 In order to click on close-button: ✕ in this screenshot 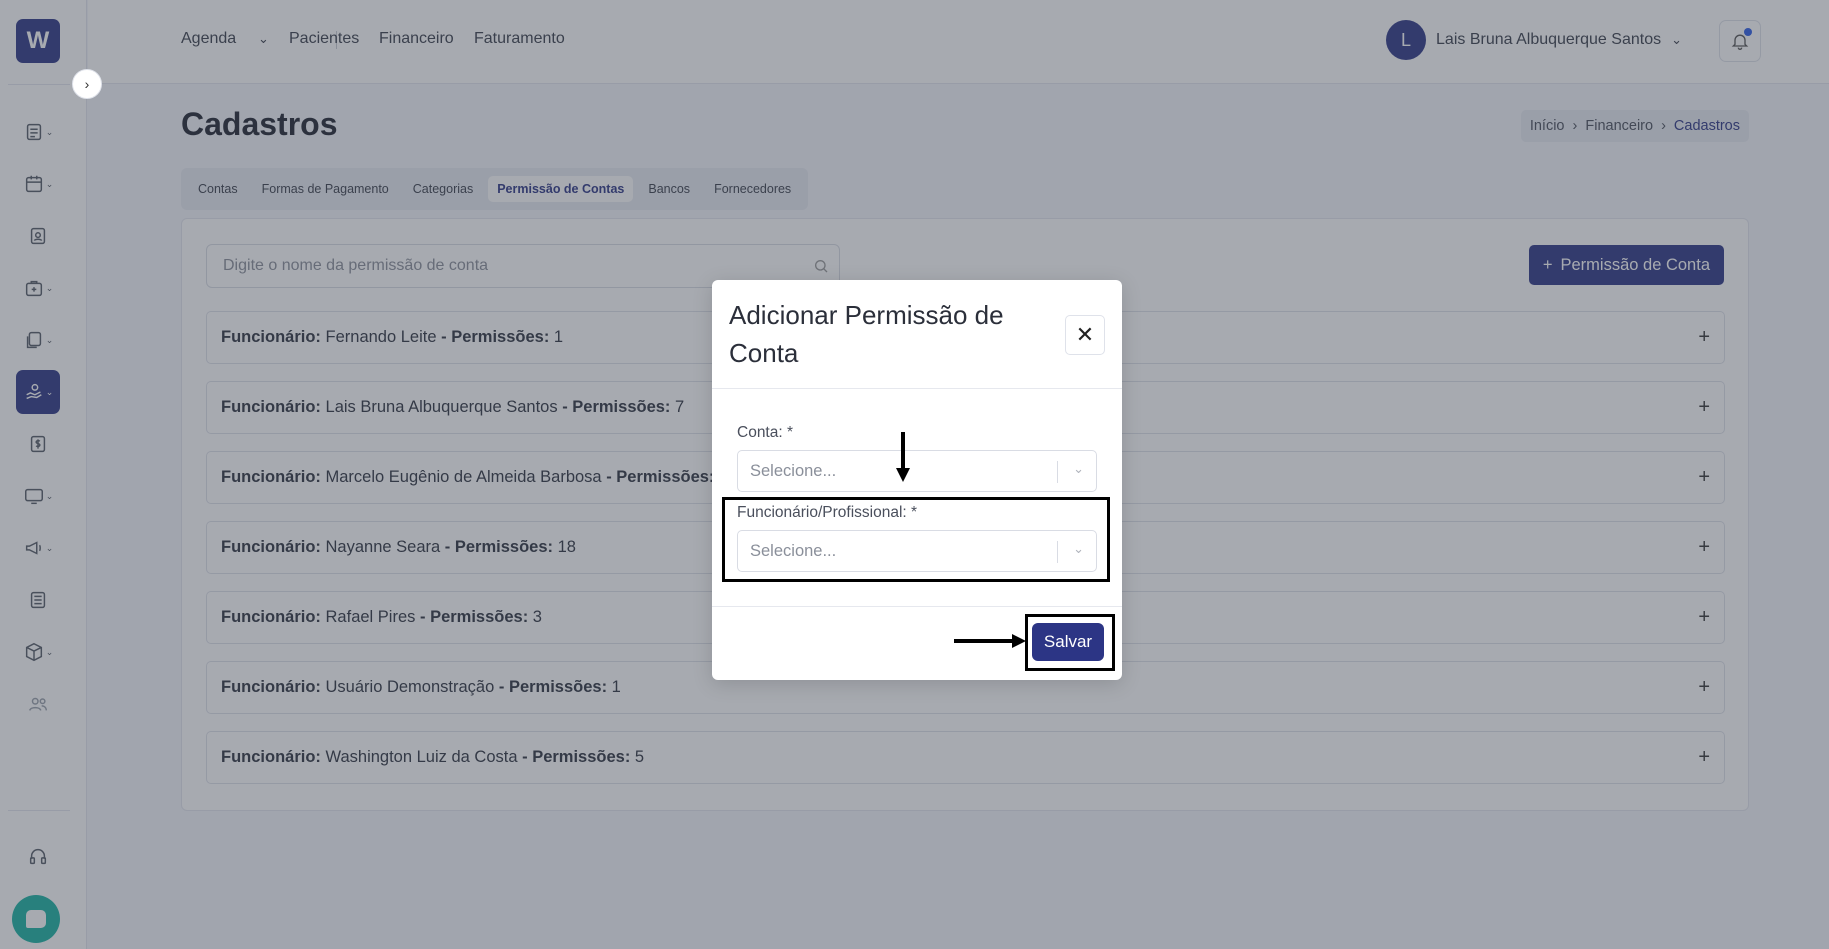, I will do `click(1085, 335)`.